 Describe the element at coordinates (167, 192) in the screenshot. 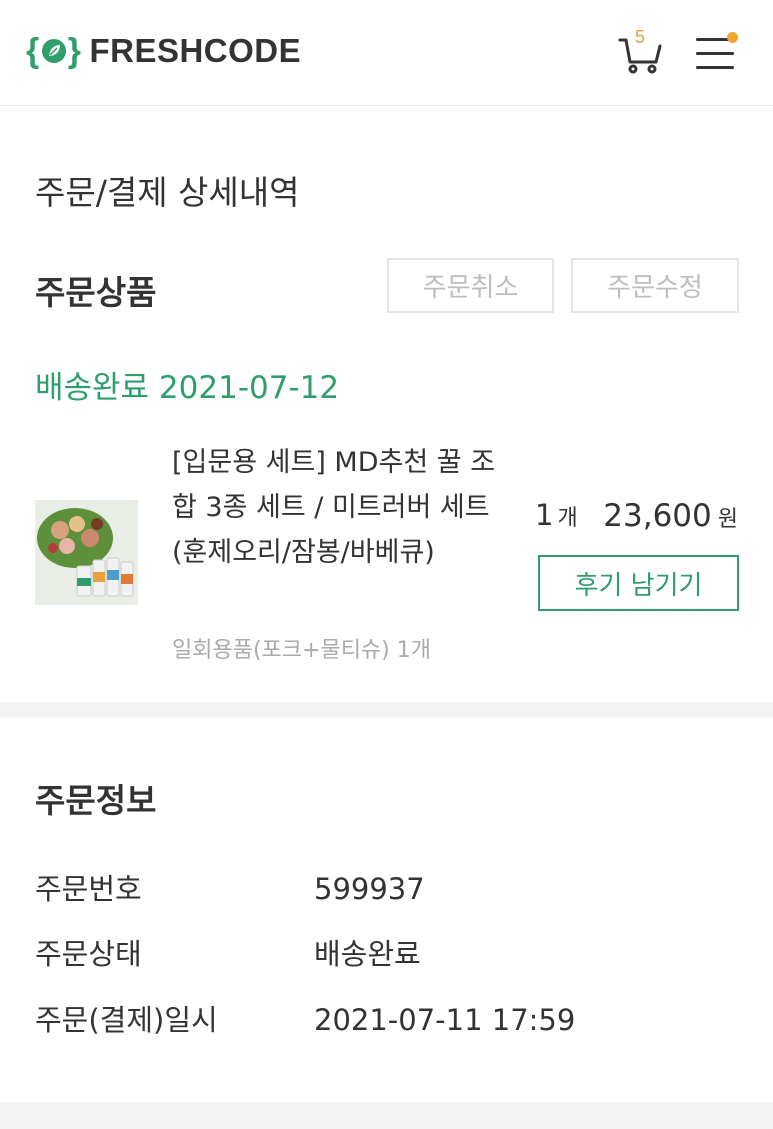

I see `page-title: 주문/결제 상세내역` at that location.